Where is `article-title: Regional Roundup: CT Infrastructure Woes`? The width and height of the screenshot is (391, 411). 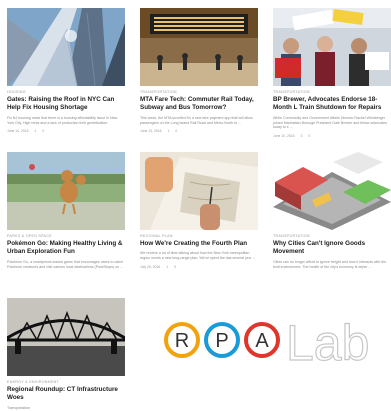 article-title: Regional Roundup: CT Infrastructure Woes is located at coordinates (66, 394).